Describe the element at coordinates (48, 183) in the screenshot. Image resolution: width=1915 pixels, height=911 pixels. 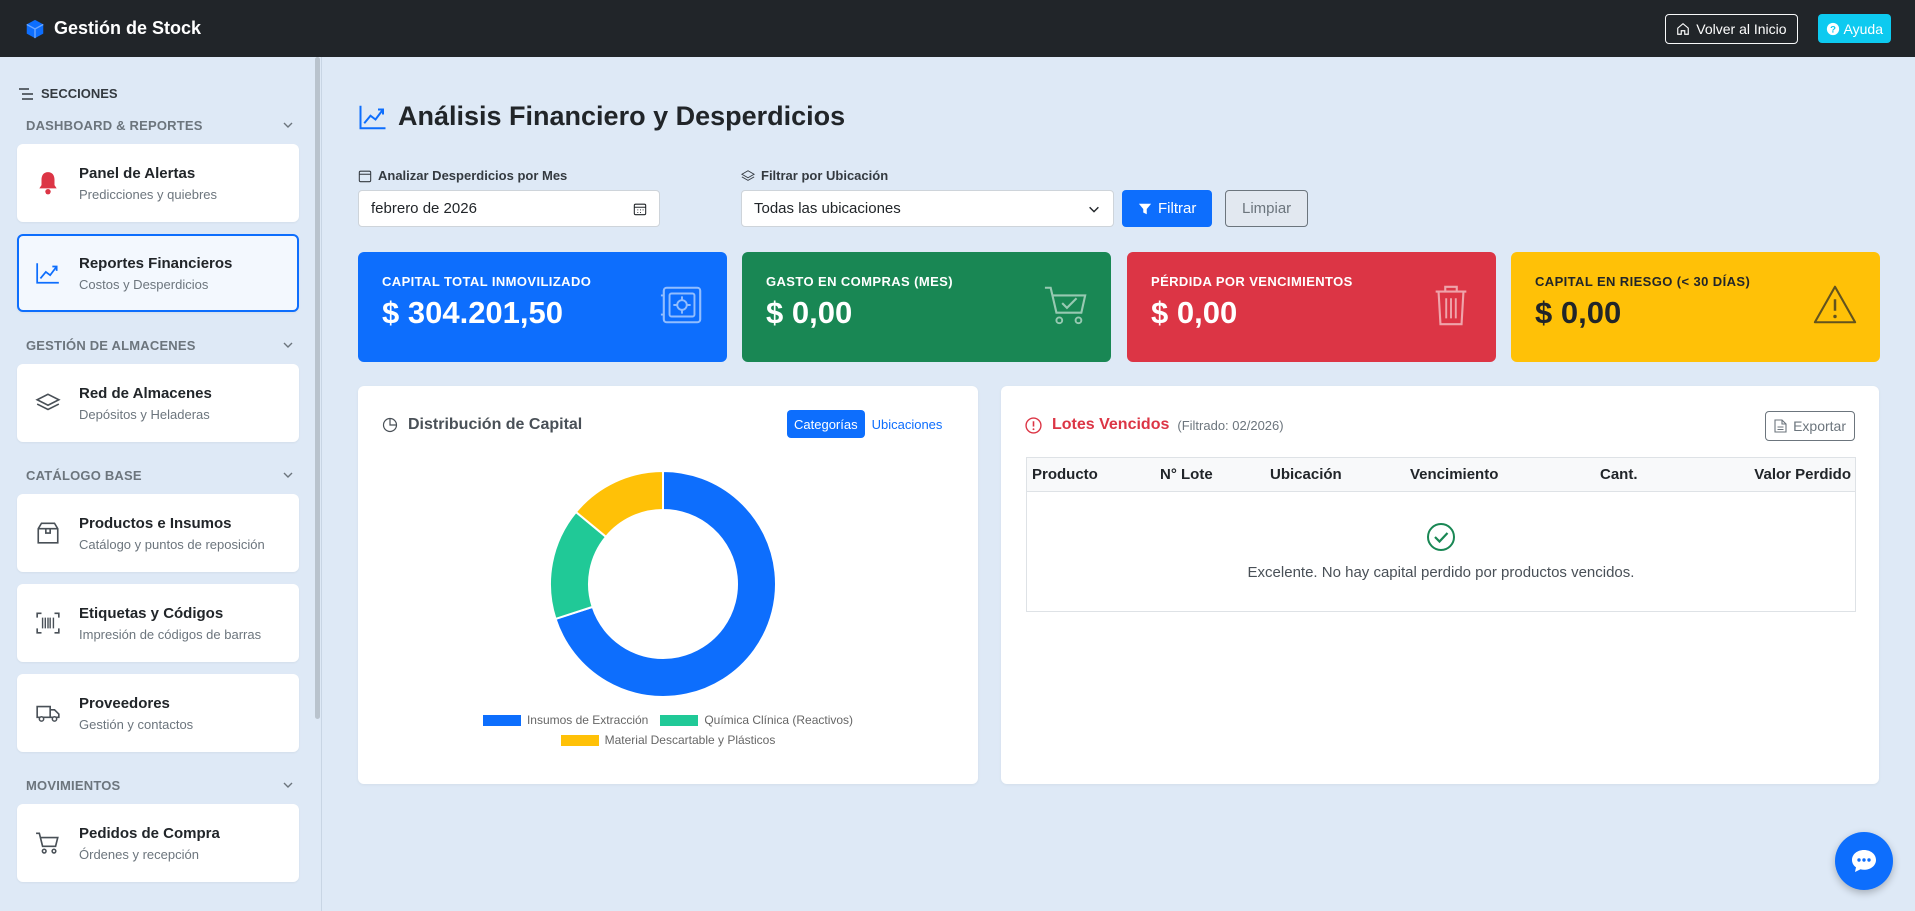
I see `bell-icon` at that location.